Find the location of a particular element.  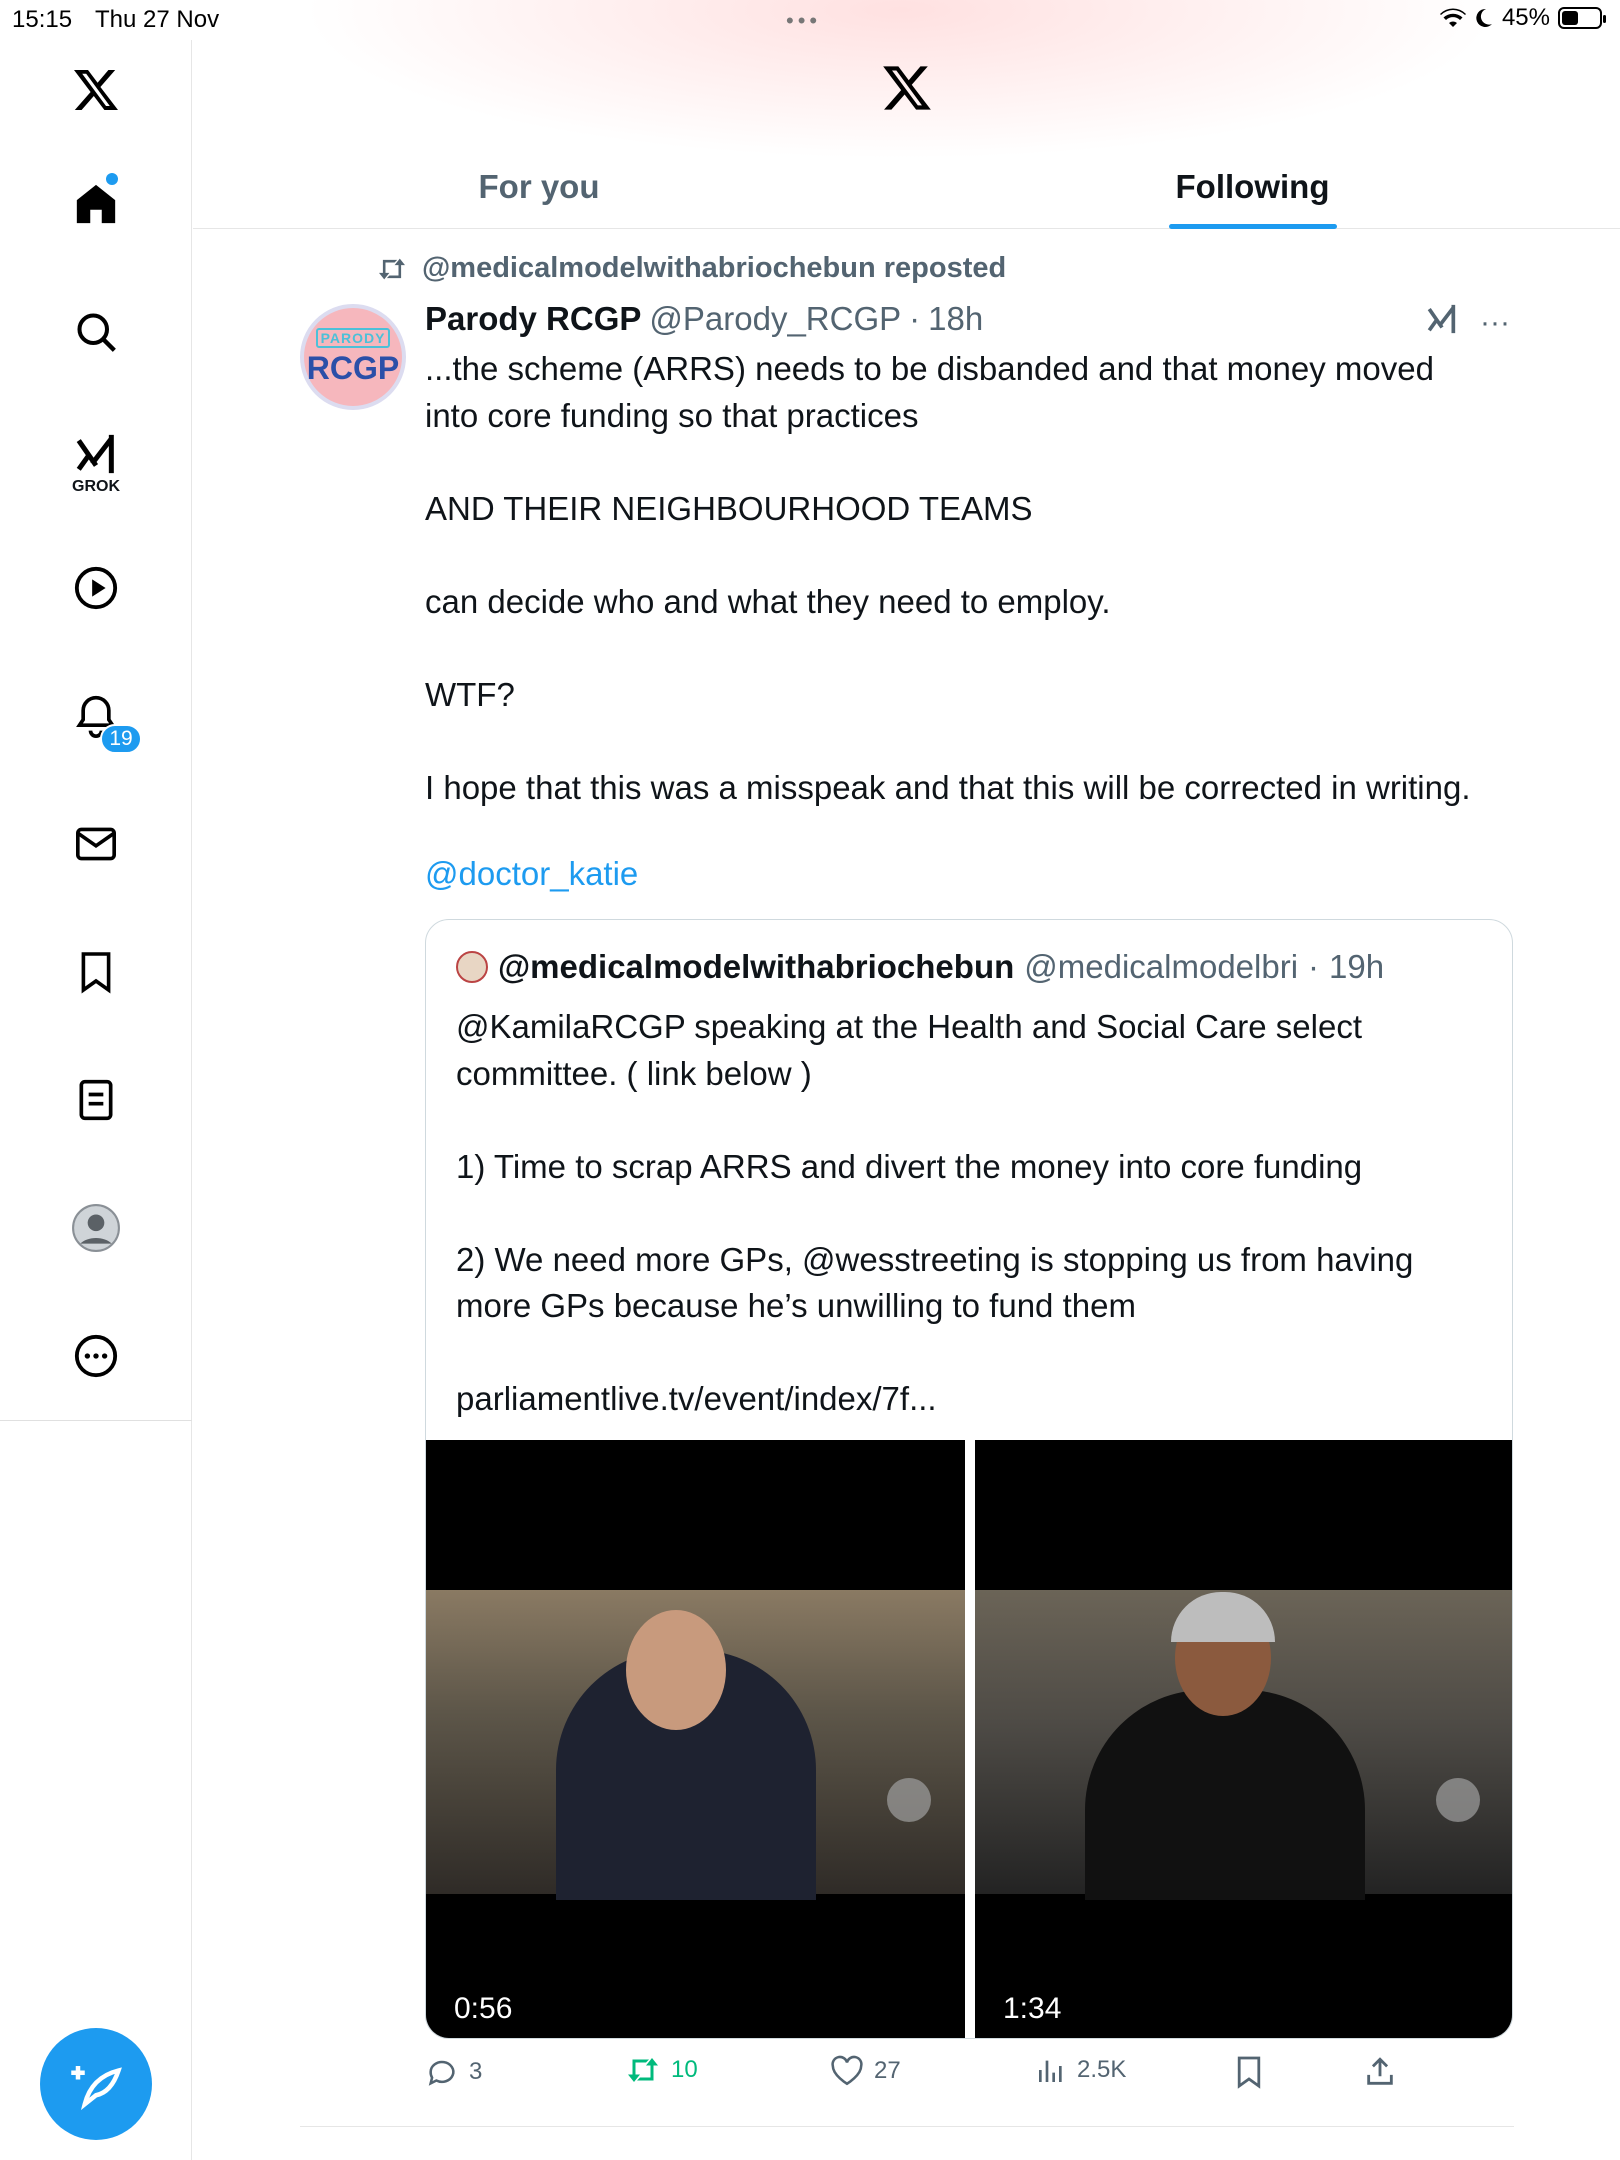

like-count: 27 is located at coordinates (887, 2070).